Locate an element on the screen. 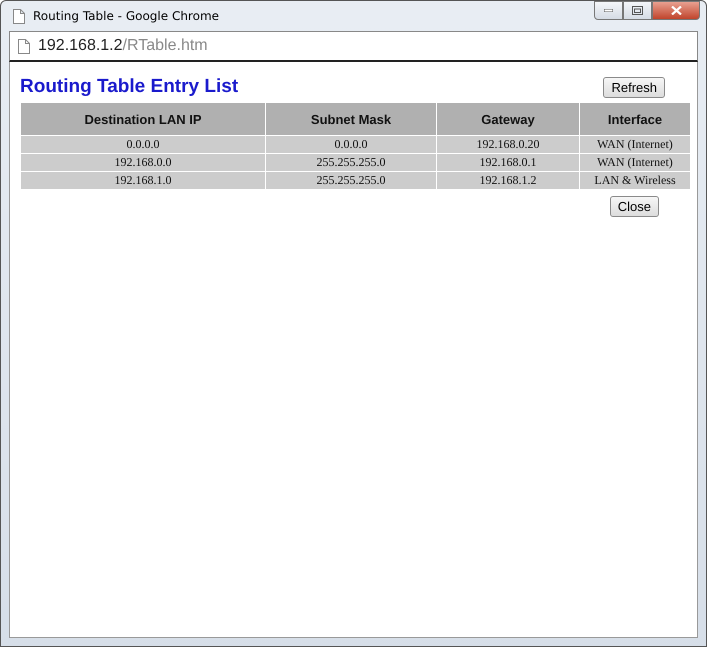 This screenshot has width=707, height=647. column-header: Subnet Mask is located at coordinates (351, 119).